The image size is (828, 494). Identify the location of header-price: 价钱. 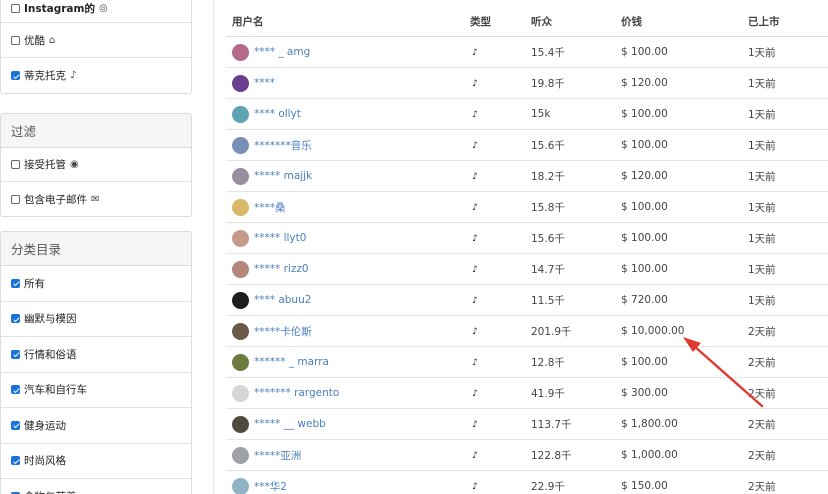
(684, 21).